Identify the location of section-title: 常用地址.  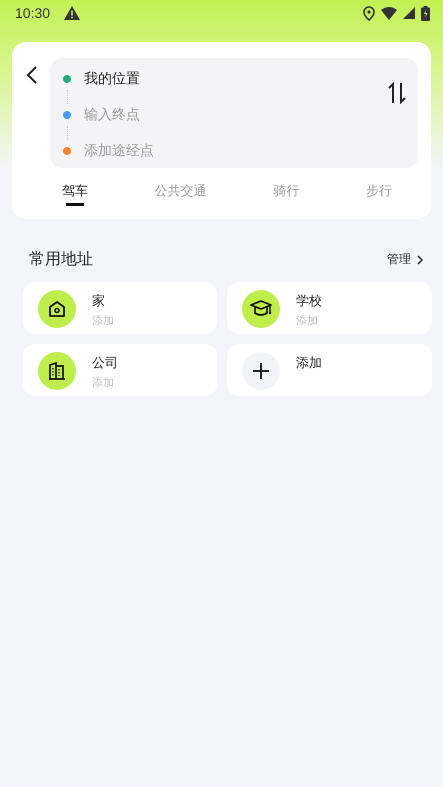
(61, 259).